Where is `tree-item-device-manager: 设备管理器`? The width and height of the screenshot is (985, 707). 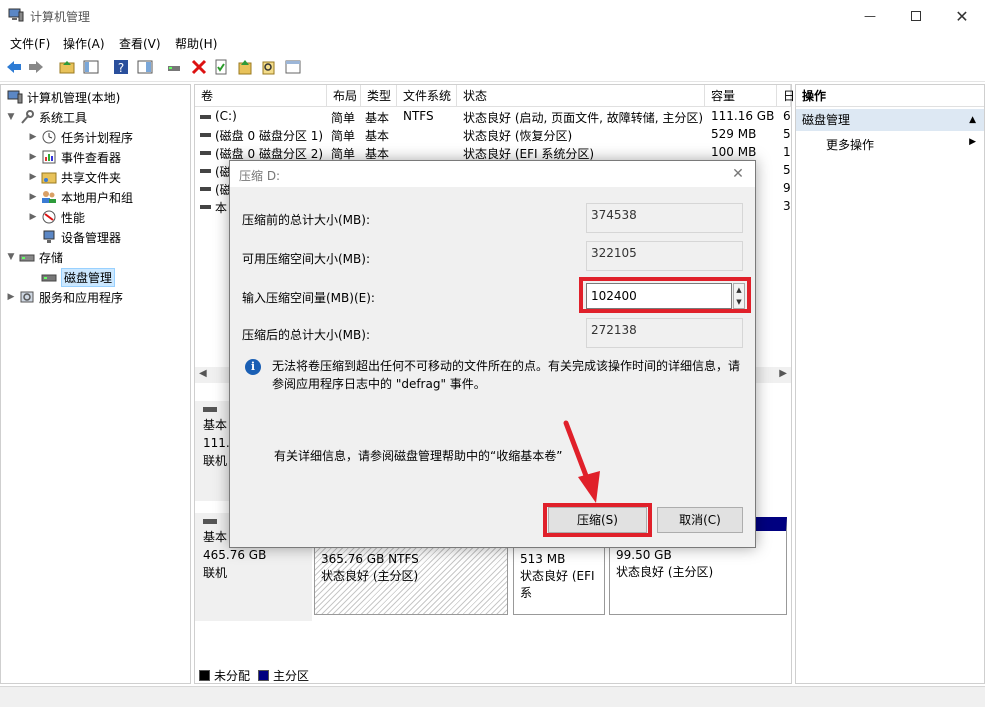
tree-item-device-manager: 设备管理器 is located at coordinates (74, 237).